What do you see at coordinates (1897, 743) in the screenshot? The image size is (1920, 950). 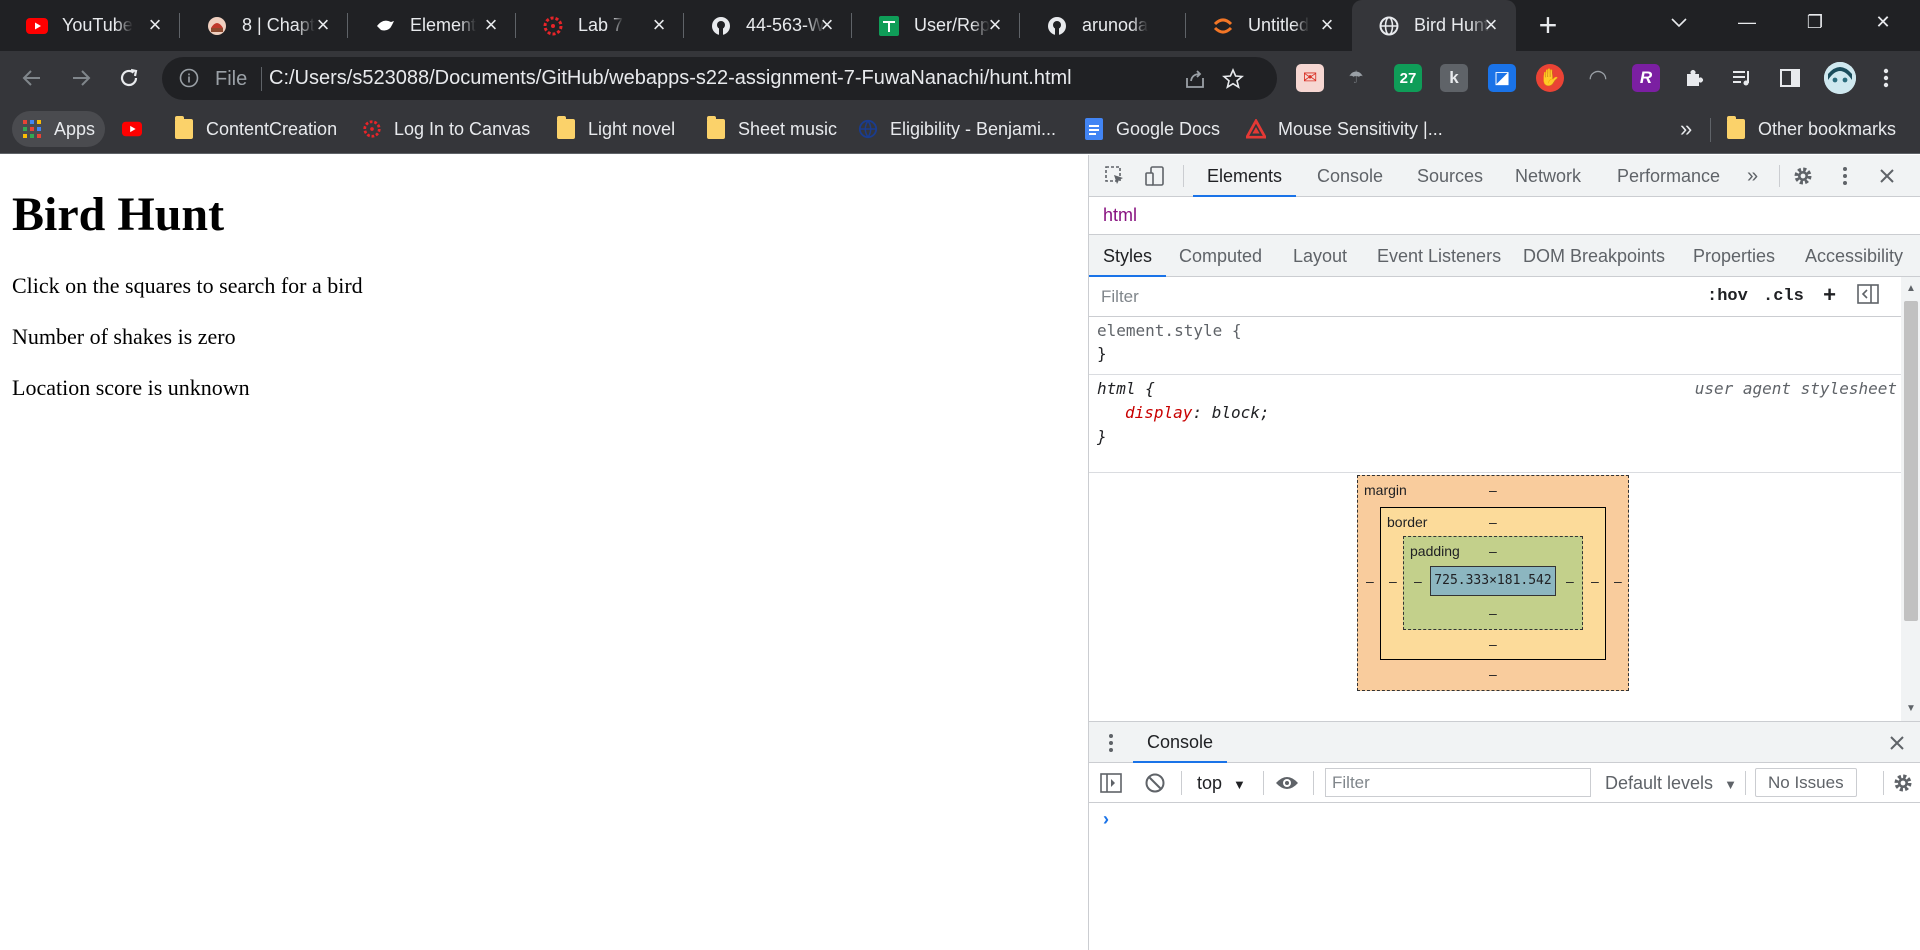 I see `close-drawer-icon` at bounding box center [1897, 743].